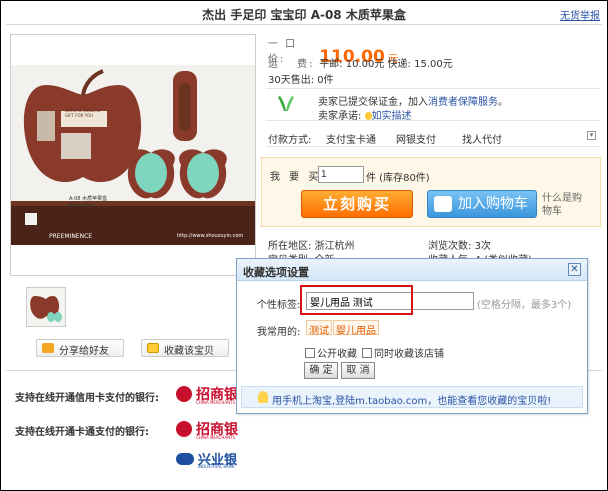 The height and width of the screenshot is (491, 608). I want to click on shipping-row: 运 费: 平邮: 10.00元 快递: 15.00元, so click(360, 62).